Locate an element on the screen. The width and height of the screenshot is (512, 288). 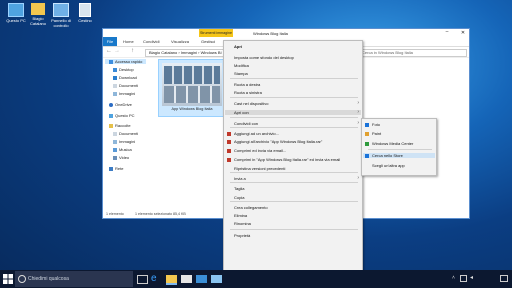
documents-icon is located at coordinates (115, 134).